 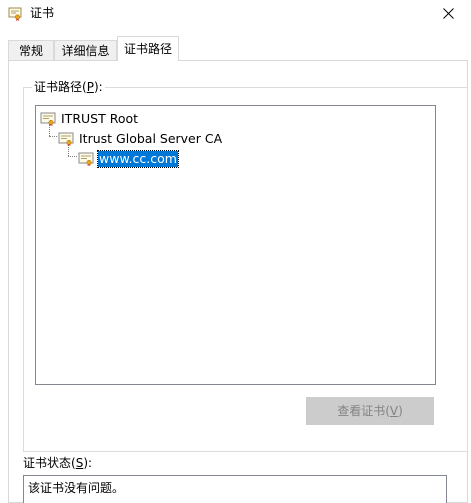 What do you see at coordinates (235, 48) in the screenshot?
I see `tab-strip: 常规 详细信息 证书路径` at bounding box center [235, 48].